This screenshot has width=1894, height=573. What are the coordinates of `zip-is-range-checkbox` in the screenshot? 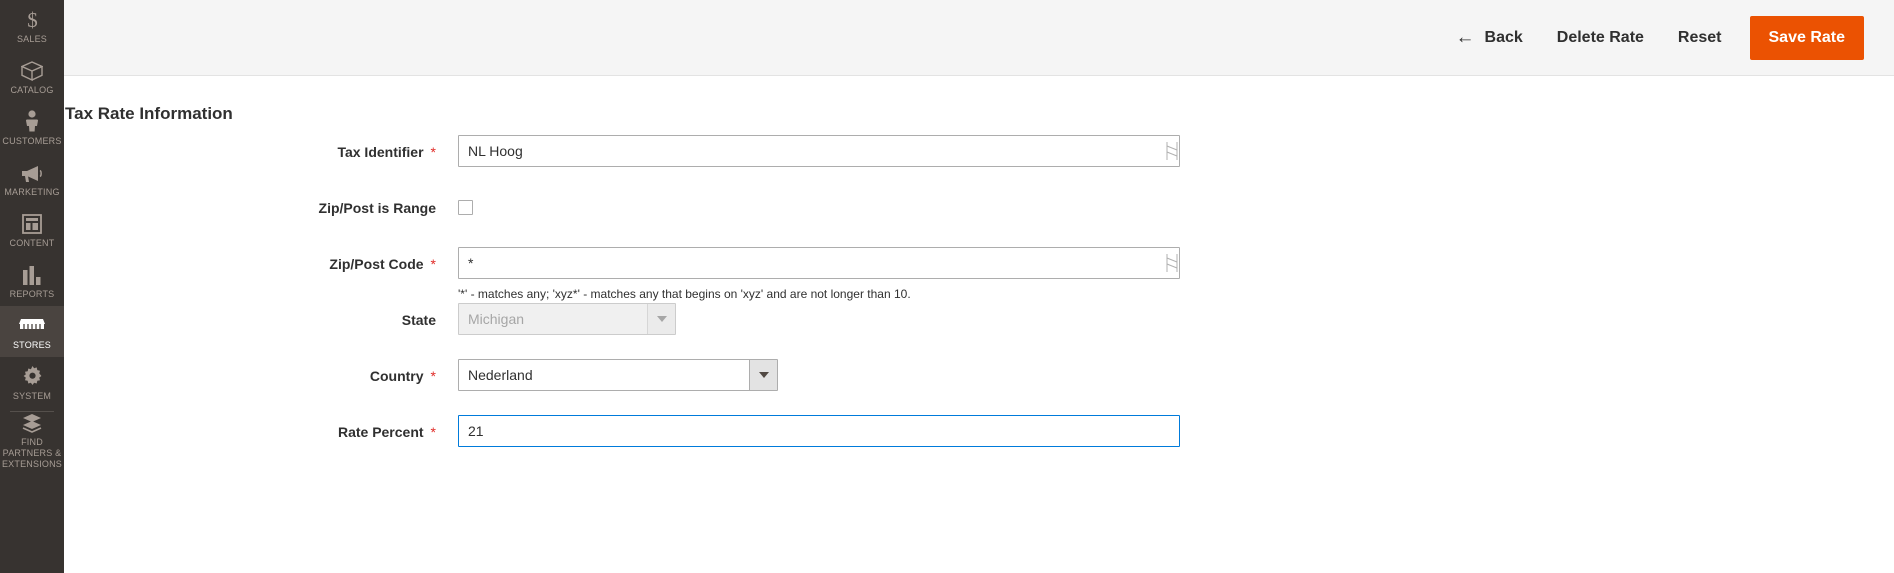 It's located at (465, 207).